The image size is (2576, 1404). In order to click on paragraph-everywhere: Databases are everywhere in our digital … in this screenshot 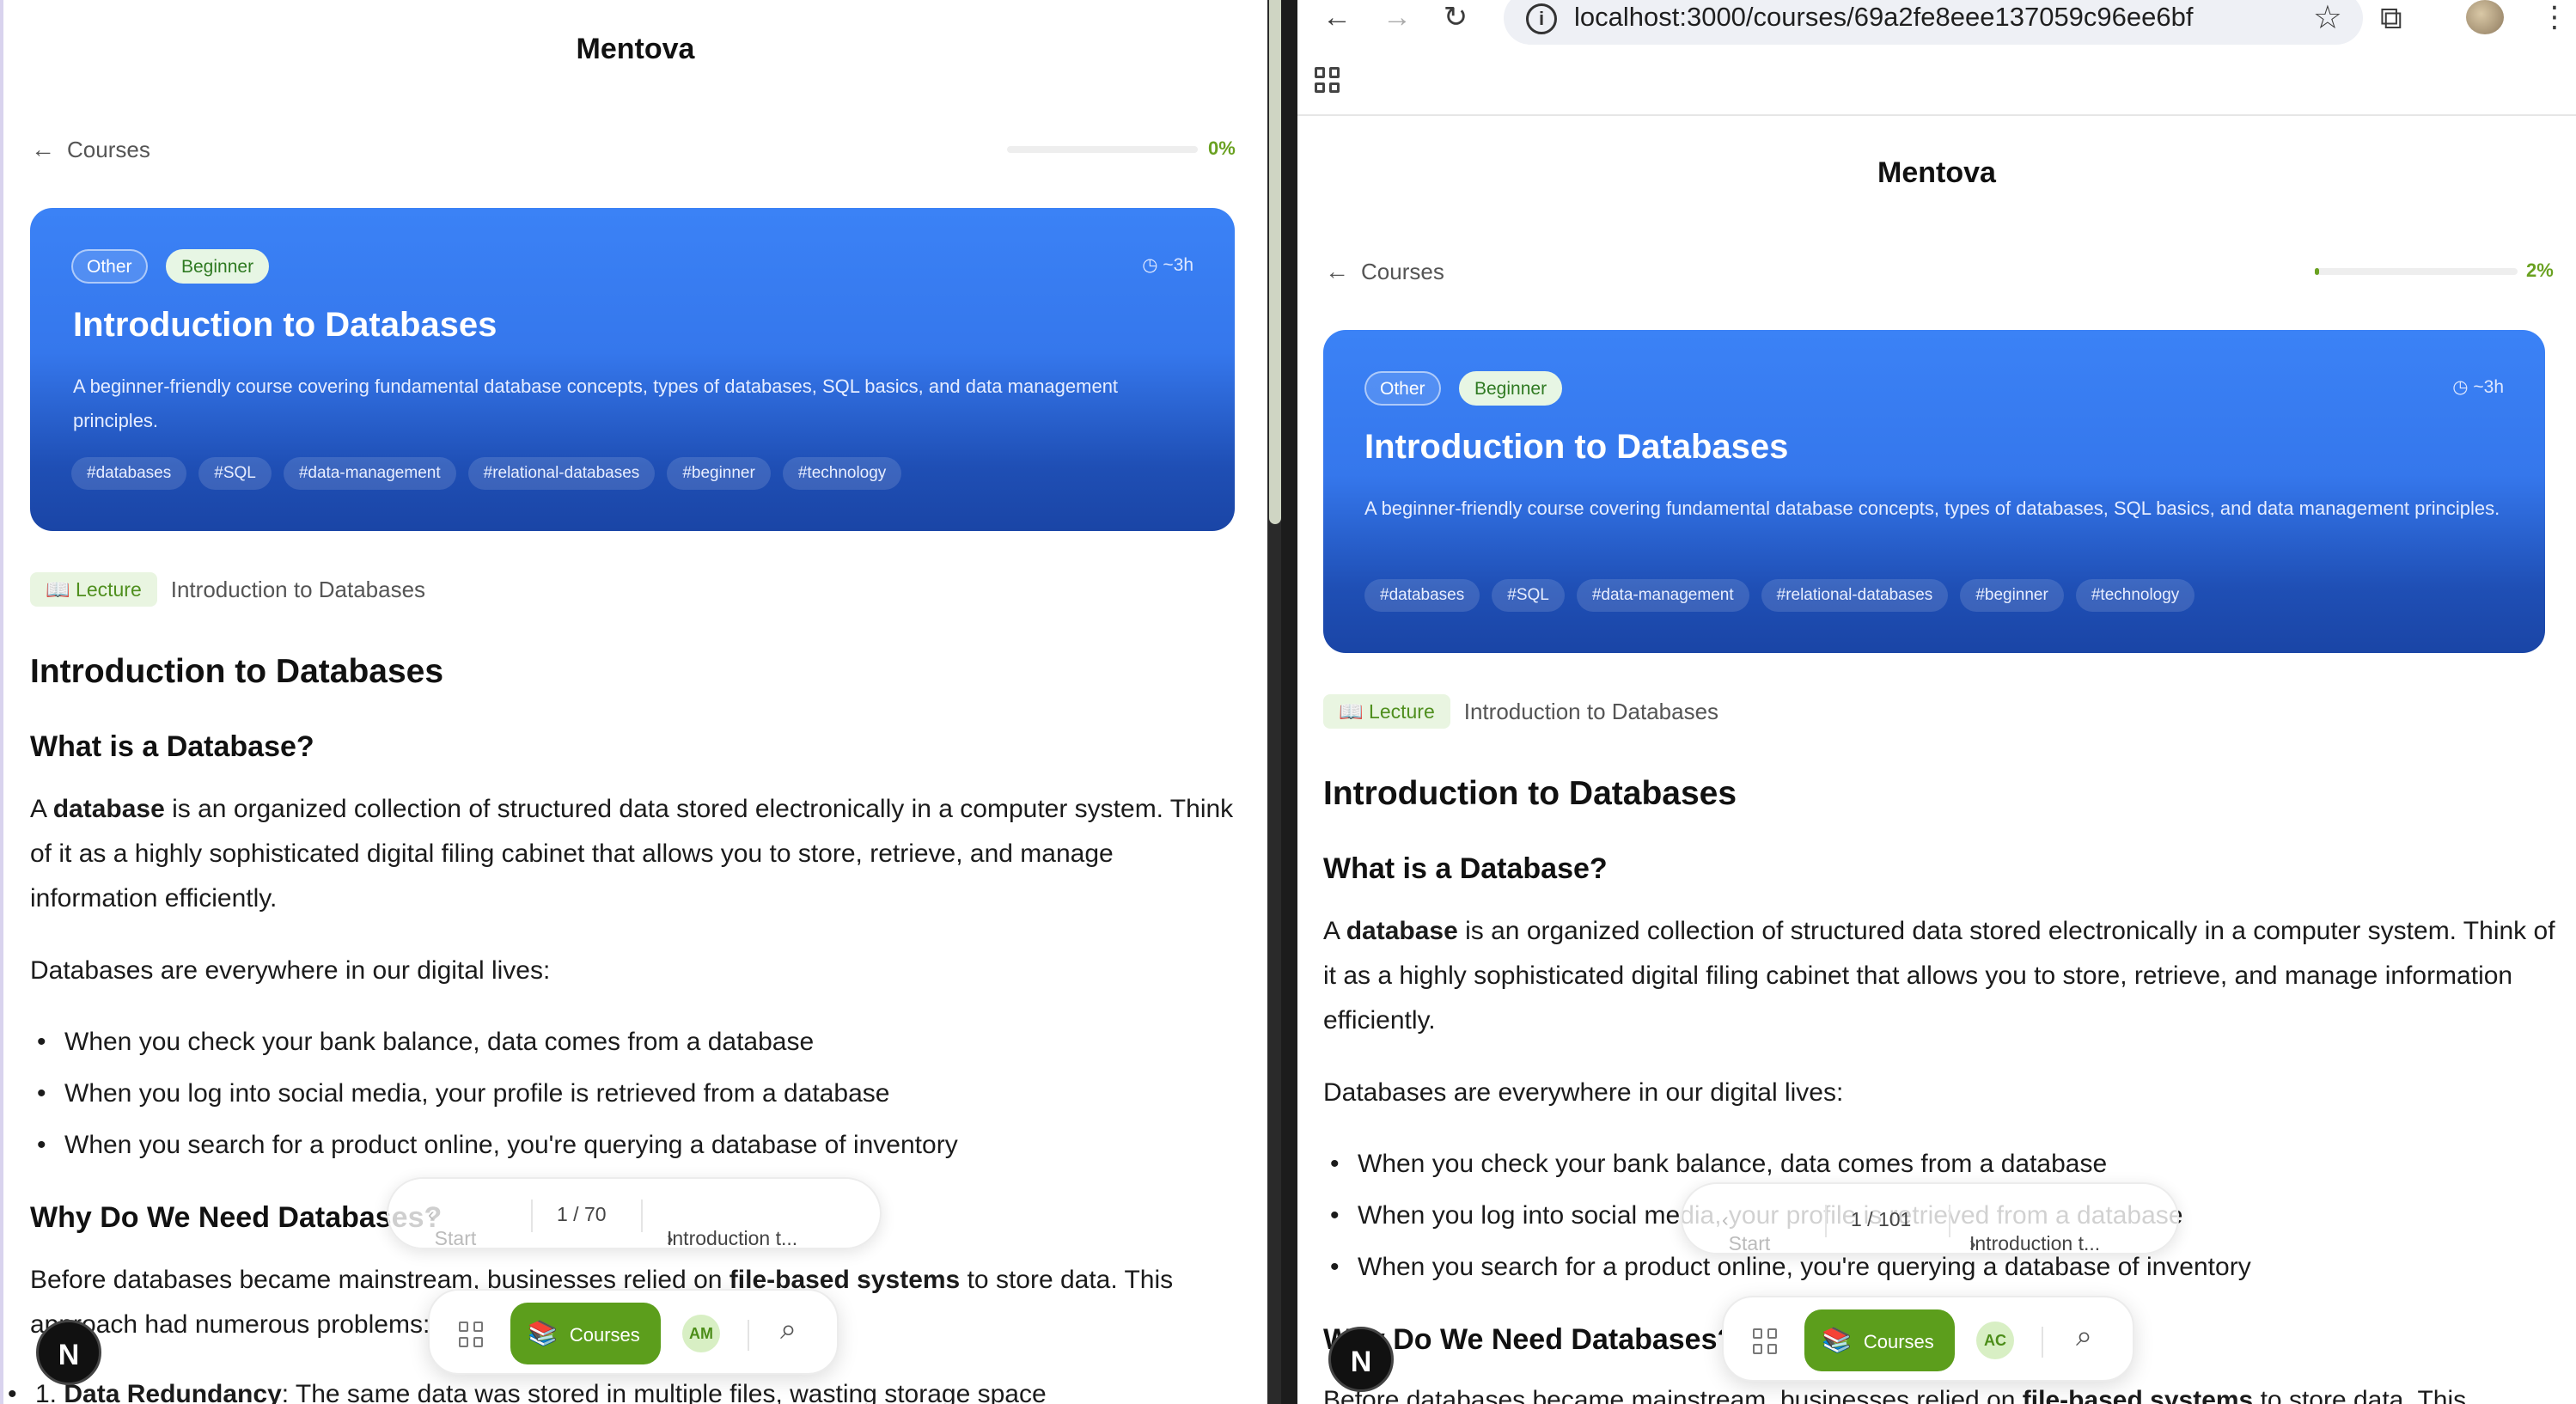, I will do `click(290, 970)`.